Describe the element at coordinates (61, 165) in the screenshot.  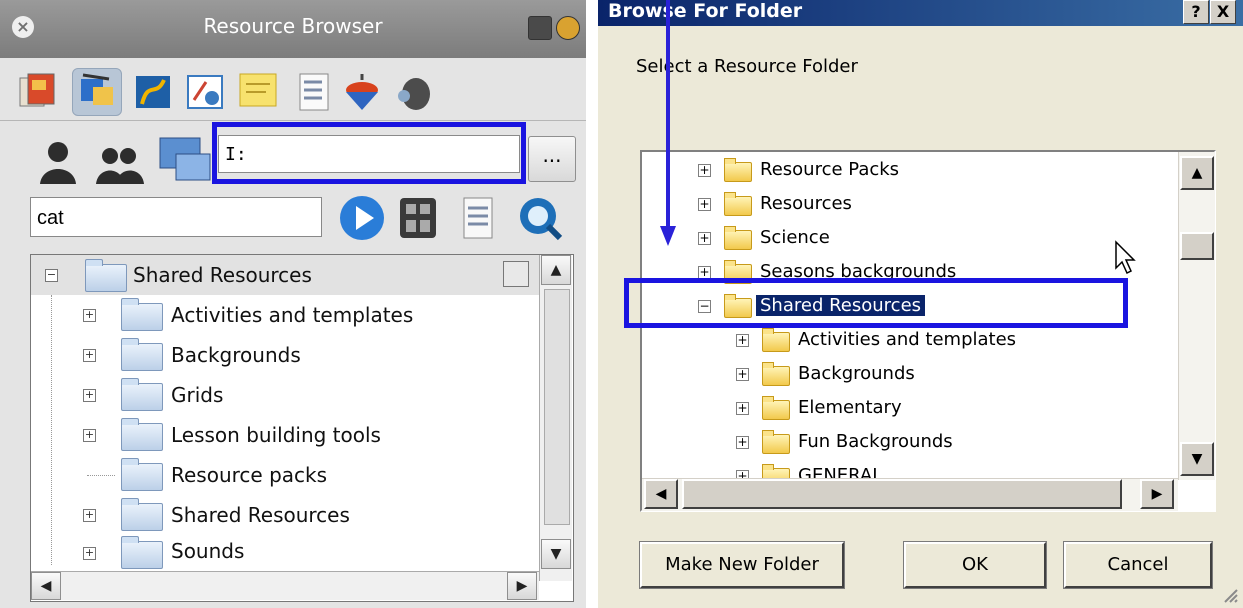
I see `user-icon` at that location.